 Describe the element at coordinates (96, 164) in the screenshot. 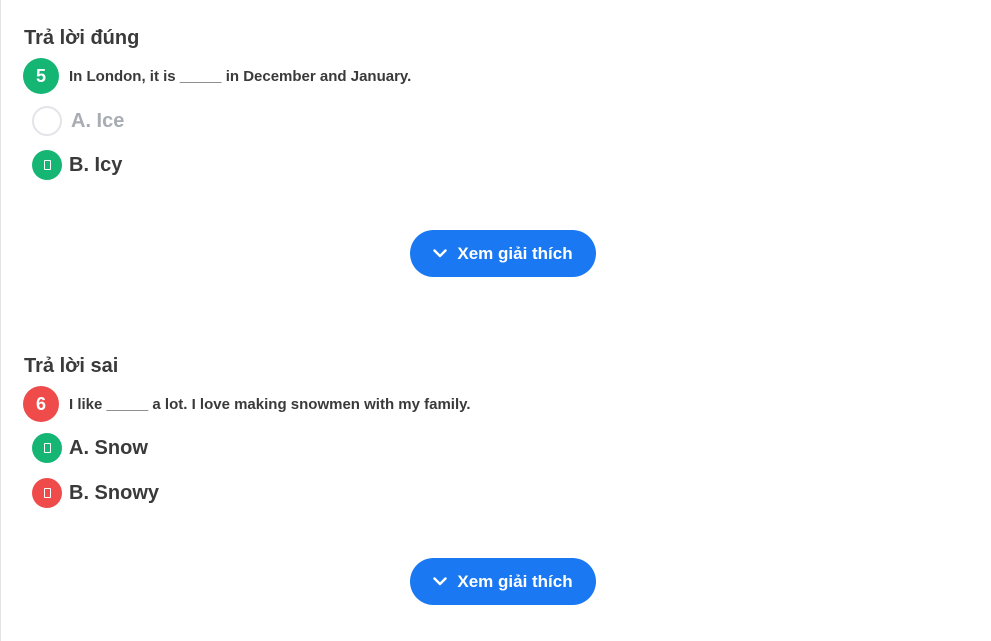

I see `option-label: B. Icy` at that location.